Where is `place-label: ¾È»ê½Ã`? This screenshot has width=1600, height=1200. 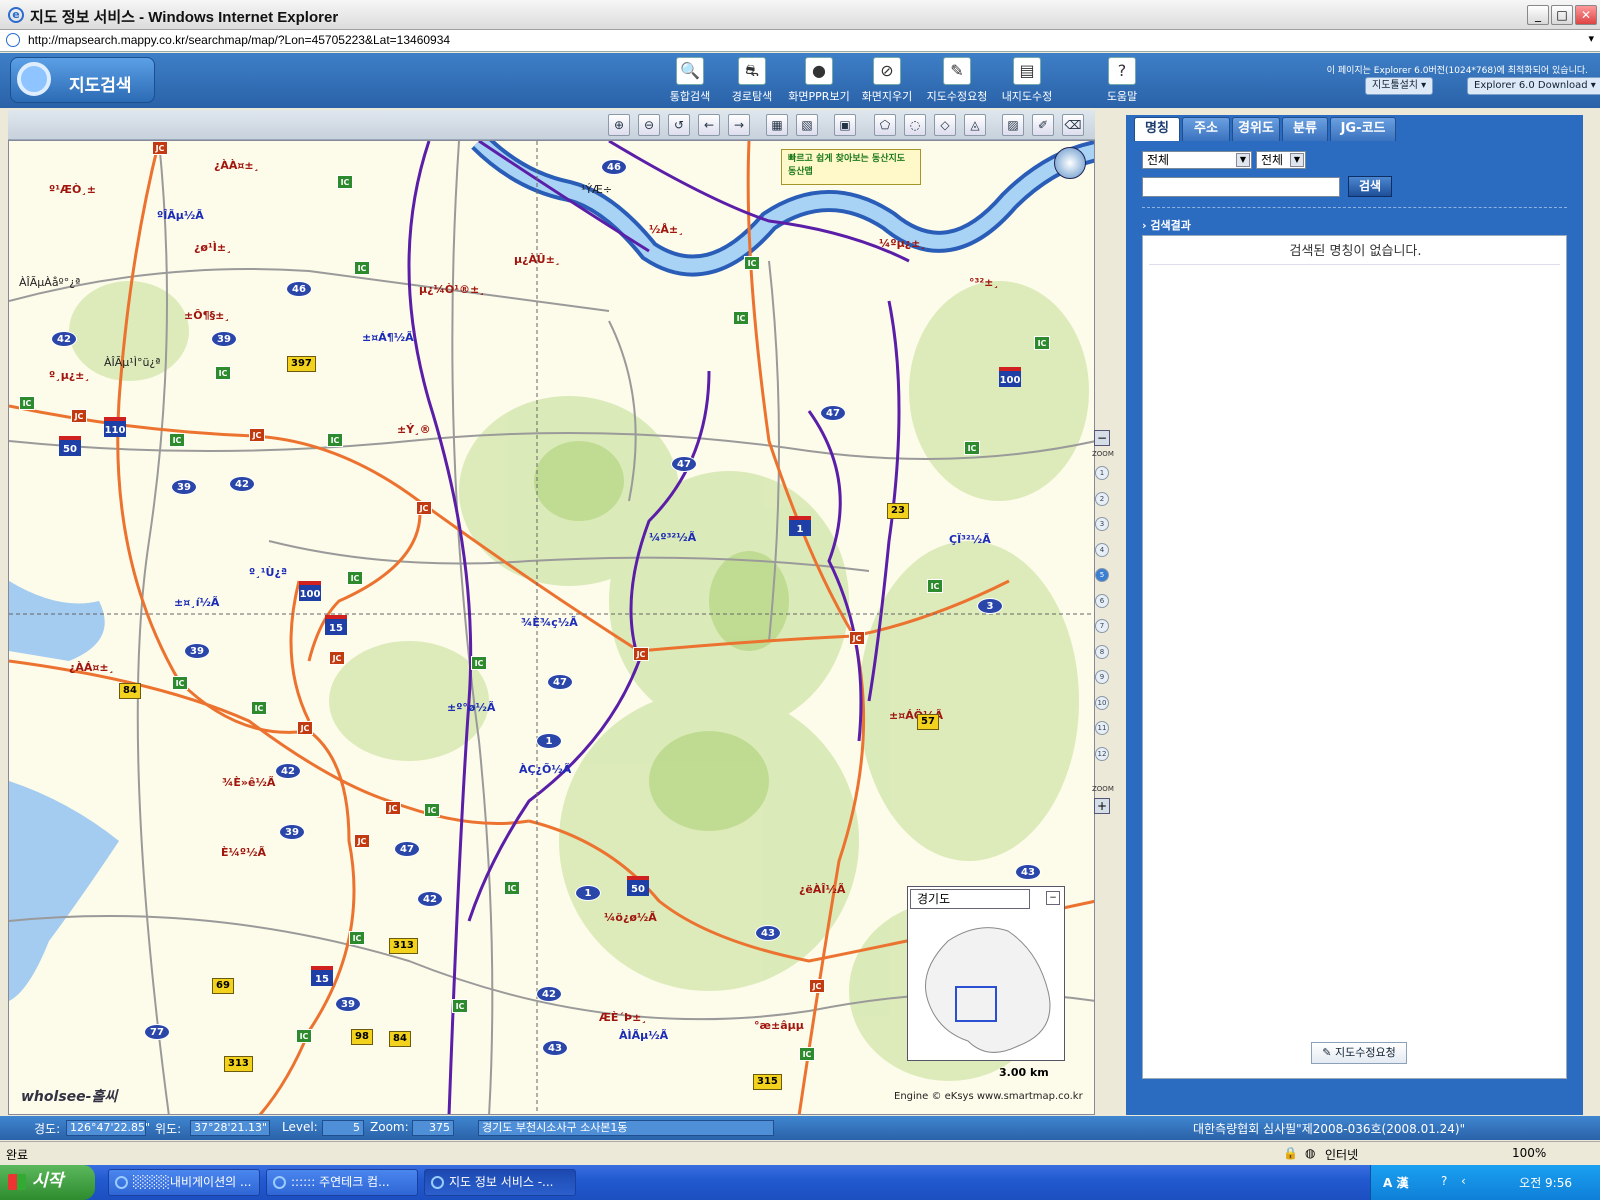 place-label: ¾È»ê½Ã is located at coordinates (249, 782).